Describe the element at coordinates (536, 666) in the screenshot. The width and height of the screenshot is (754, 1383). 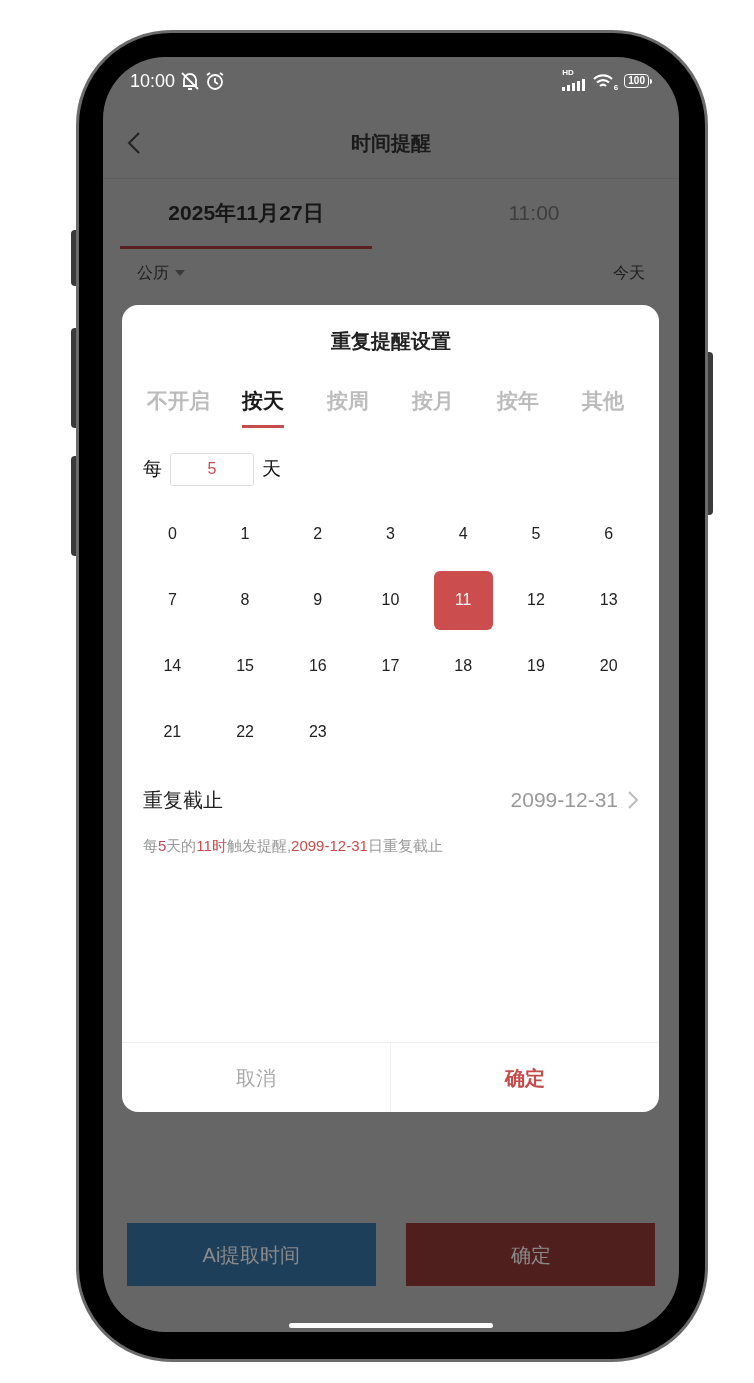
I see `hour-option: 19` at that location.